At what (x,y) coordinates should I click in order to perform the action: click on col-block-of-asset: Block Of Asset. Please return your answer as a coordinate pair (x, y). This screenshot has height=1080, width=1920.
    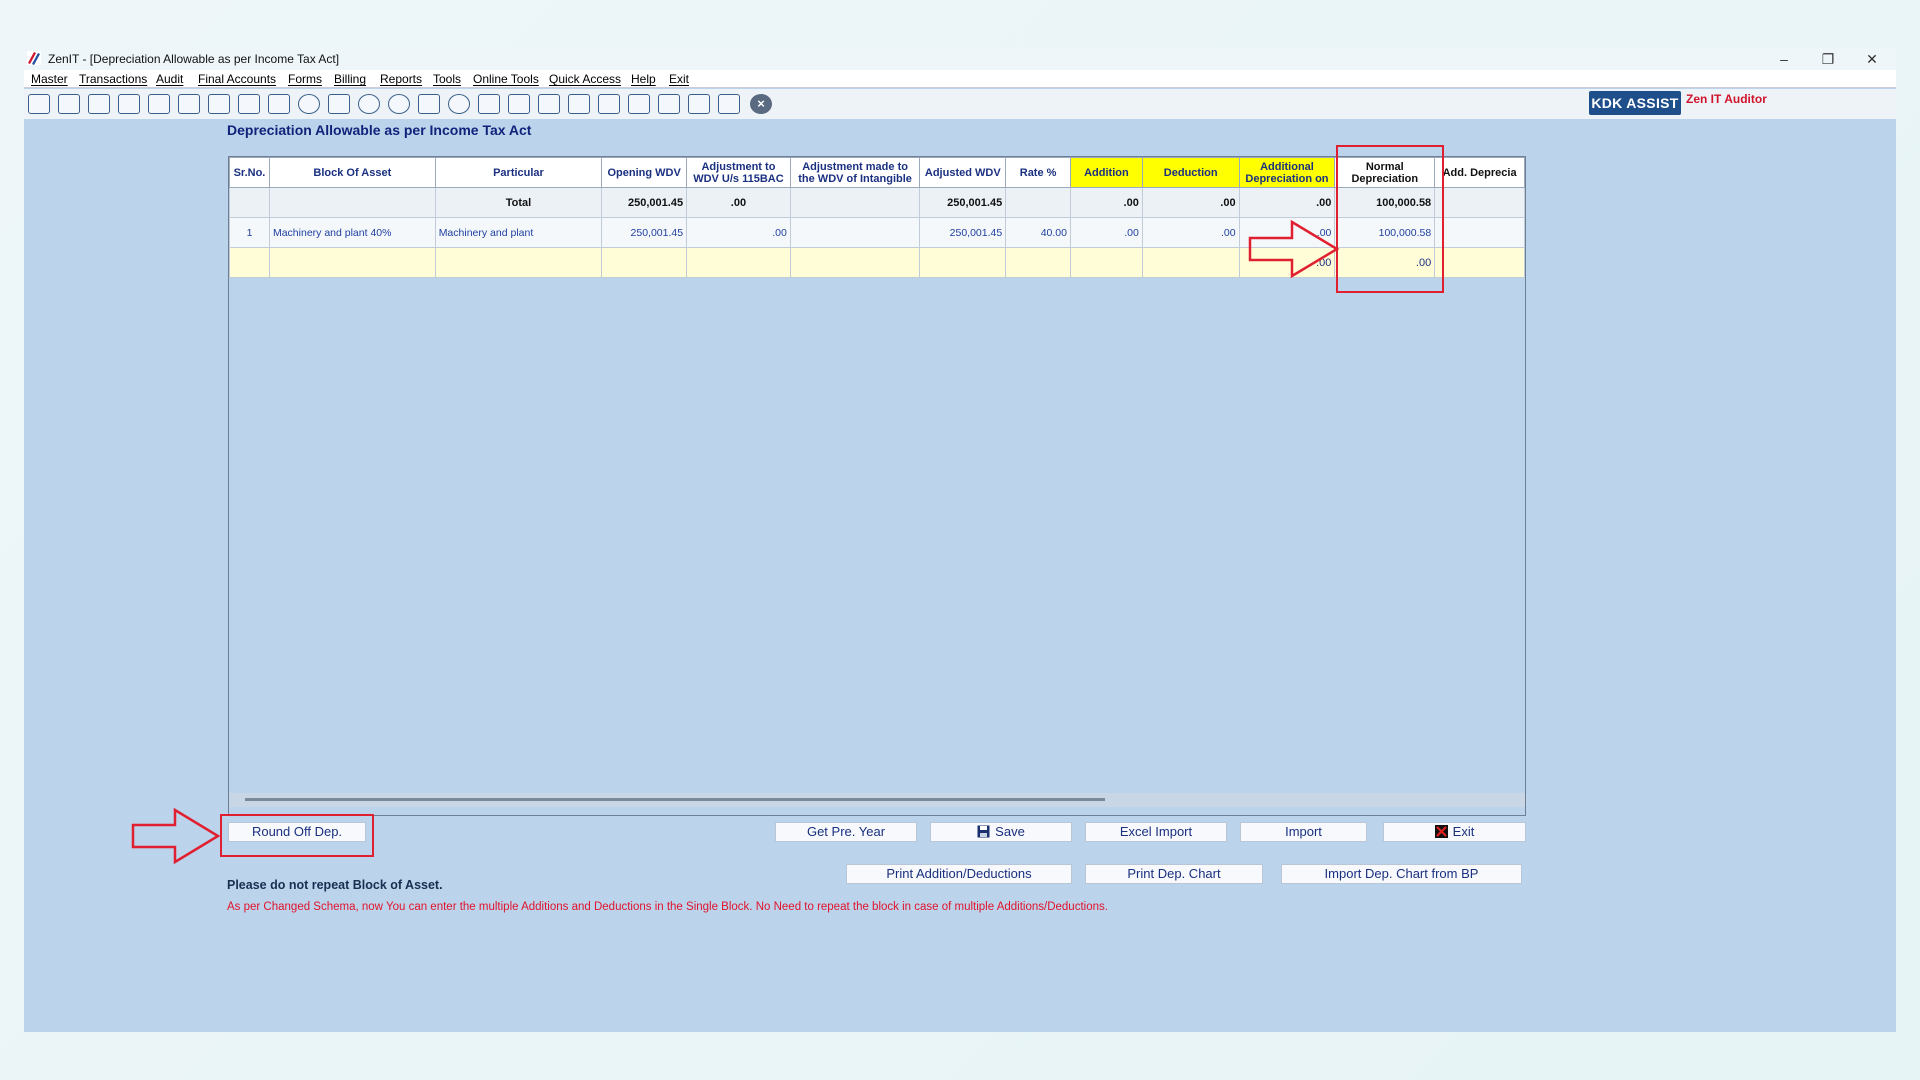
    Looking at the image, I should click on (352, 172).